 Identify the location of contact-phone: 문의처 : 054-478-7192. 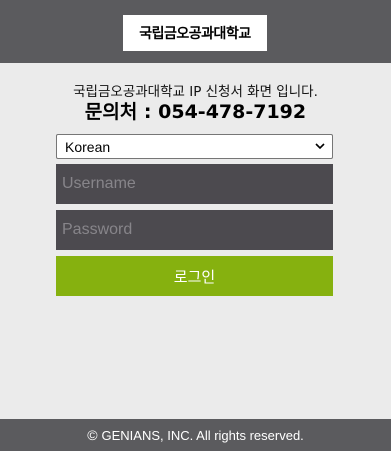
(195, 112).